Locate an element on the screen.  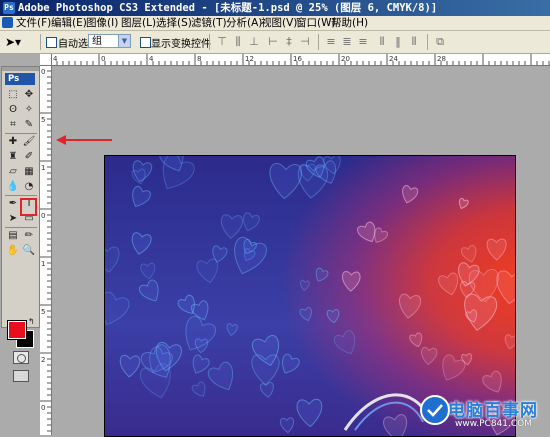
align-left-icon: ⊢ is located at coordinates (273, 42).